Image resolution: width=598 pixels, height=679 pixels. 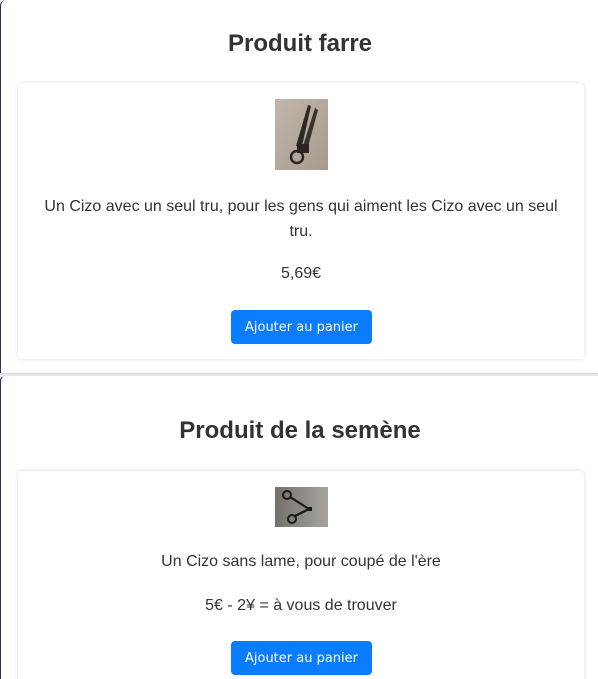 I want to click on section-title: Produit de la semène, so click(x=300, y=430).